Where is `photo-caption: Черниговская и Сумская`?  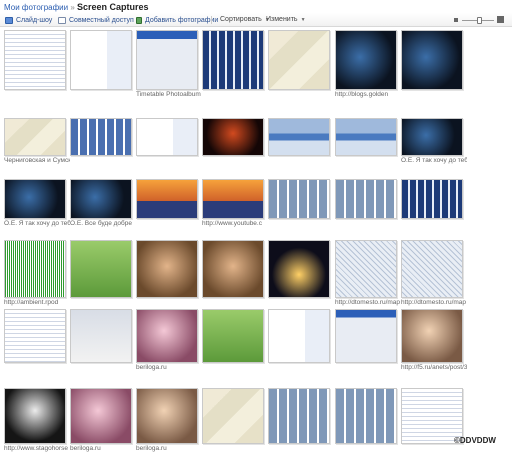 photo-caption: Черниговская и Сумская is located at coordinates (37, 160).